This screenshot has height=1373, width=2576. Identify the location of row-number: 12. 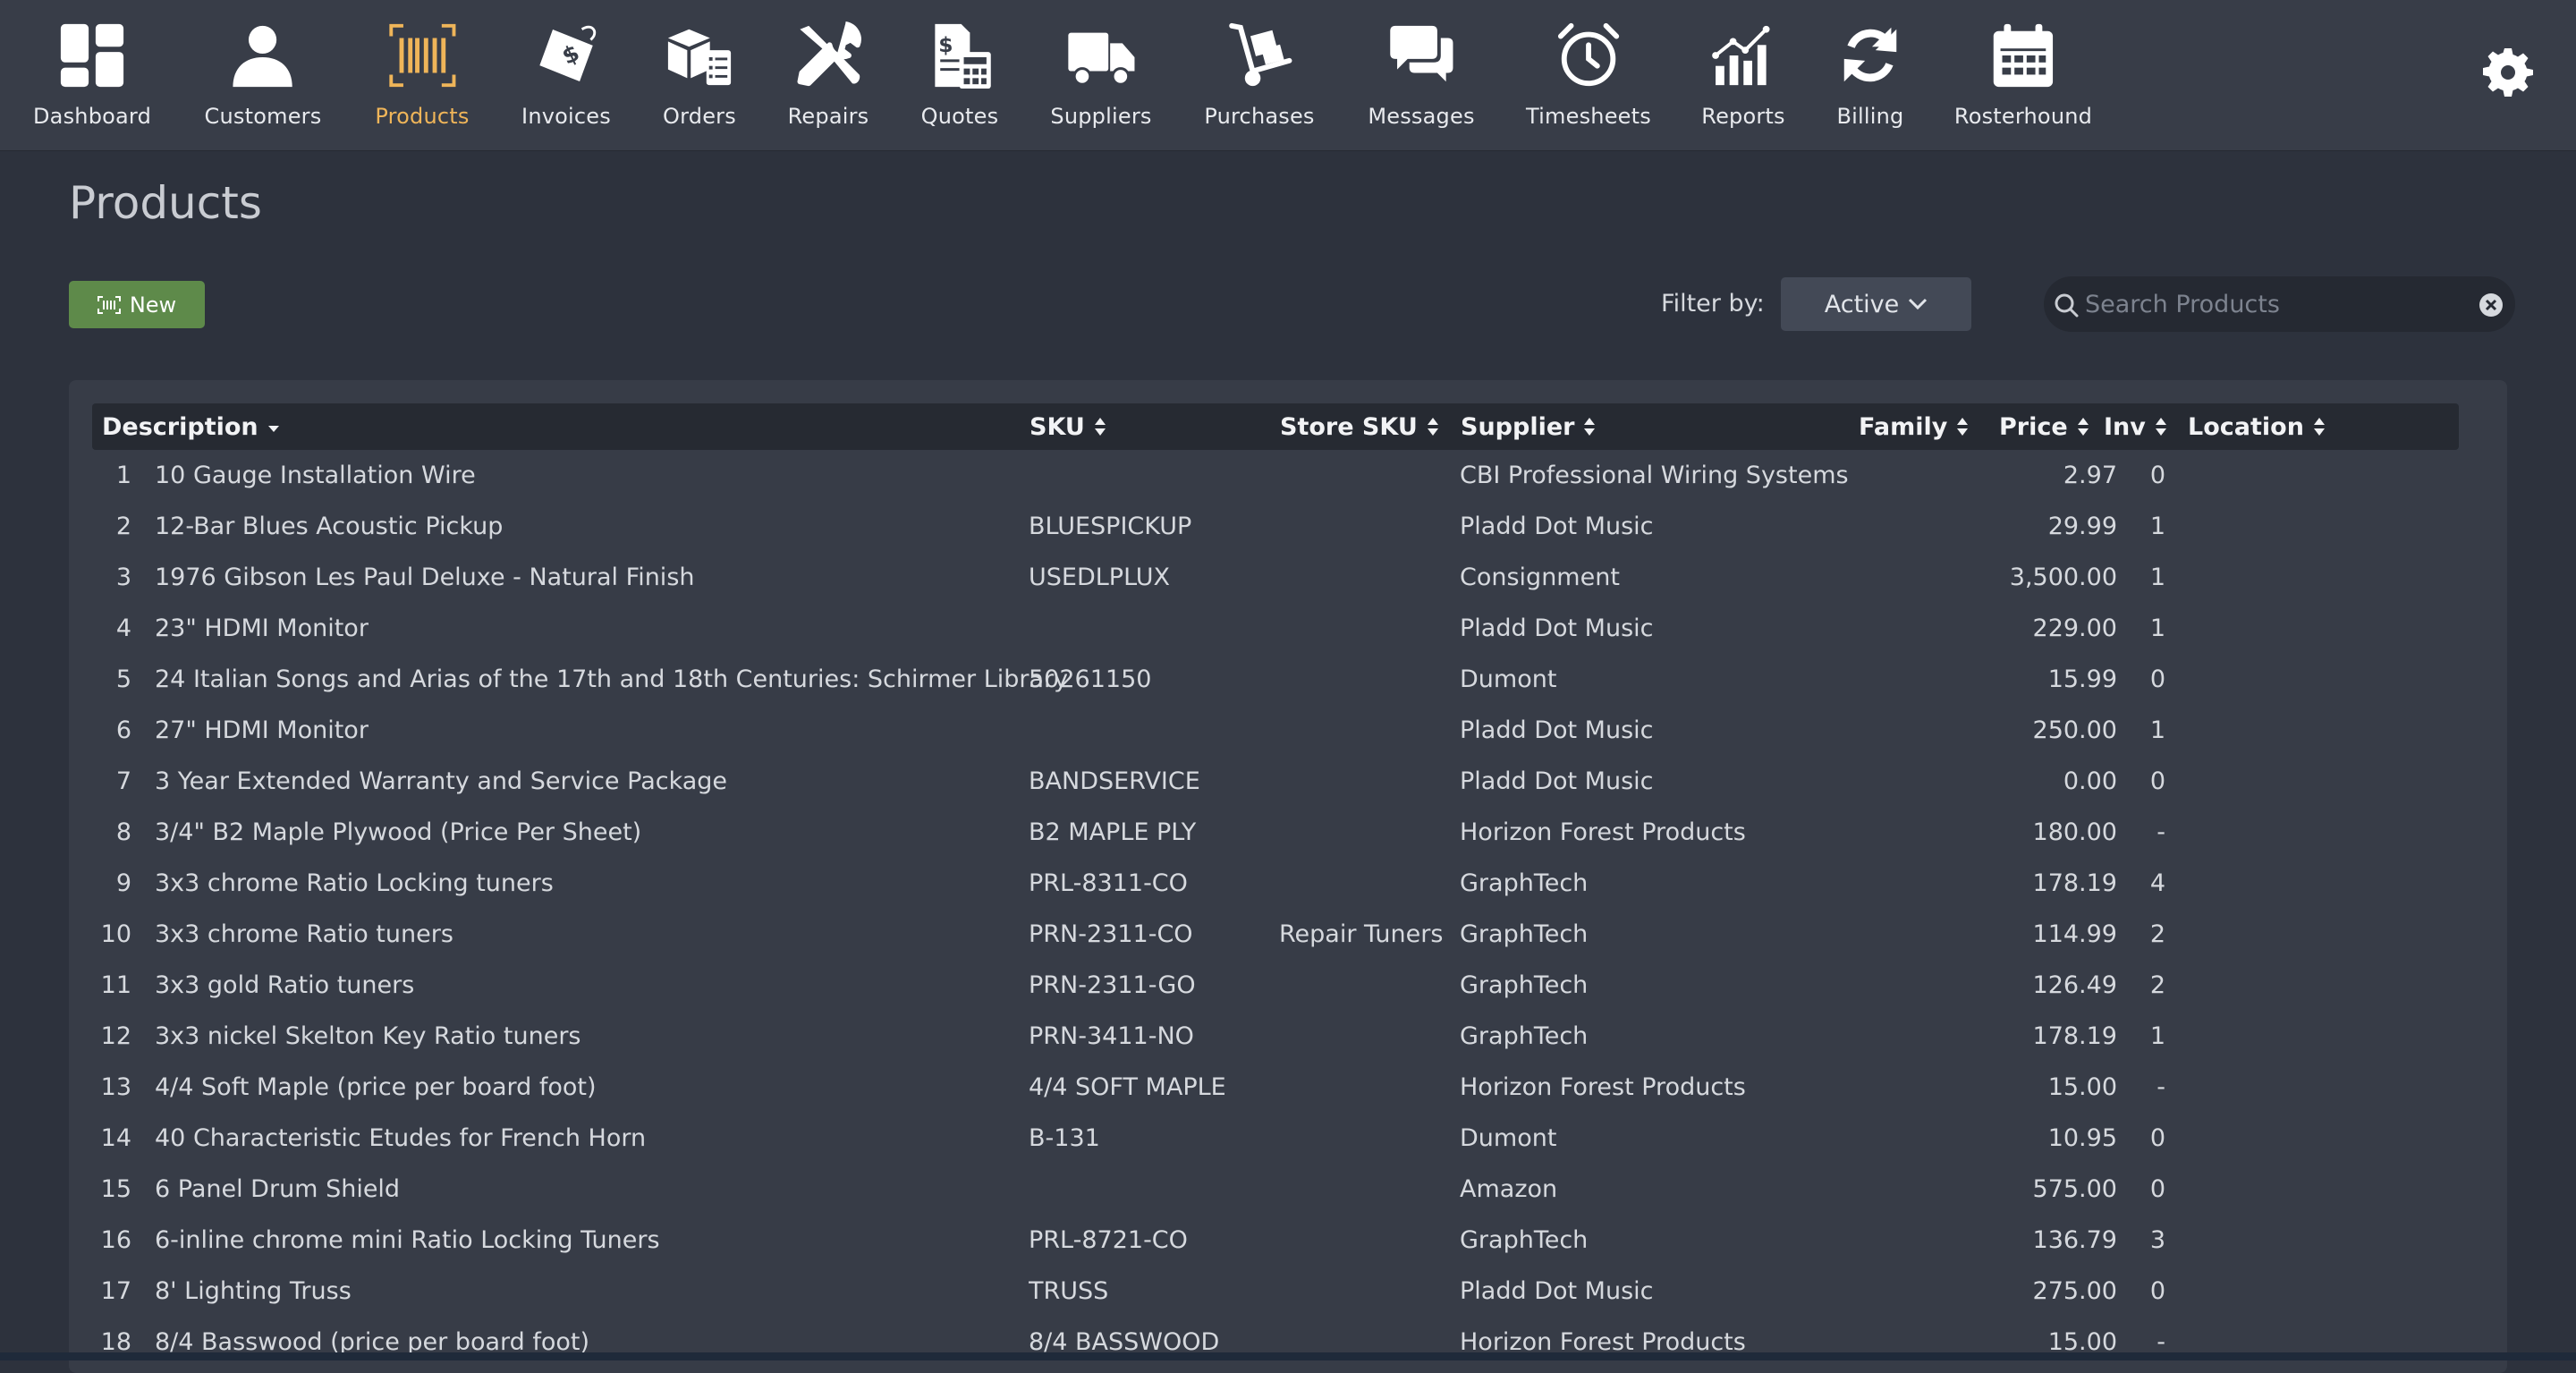
(115, 1036).